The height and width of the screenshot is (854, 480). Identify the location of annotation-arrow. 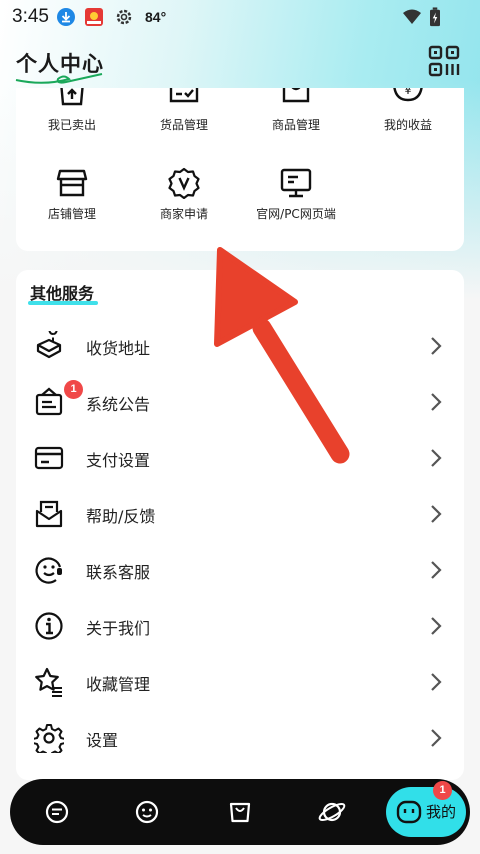
(282, 355).